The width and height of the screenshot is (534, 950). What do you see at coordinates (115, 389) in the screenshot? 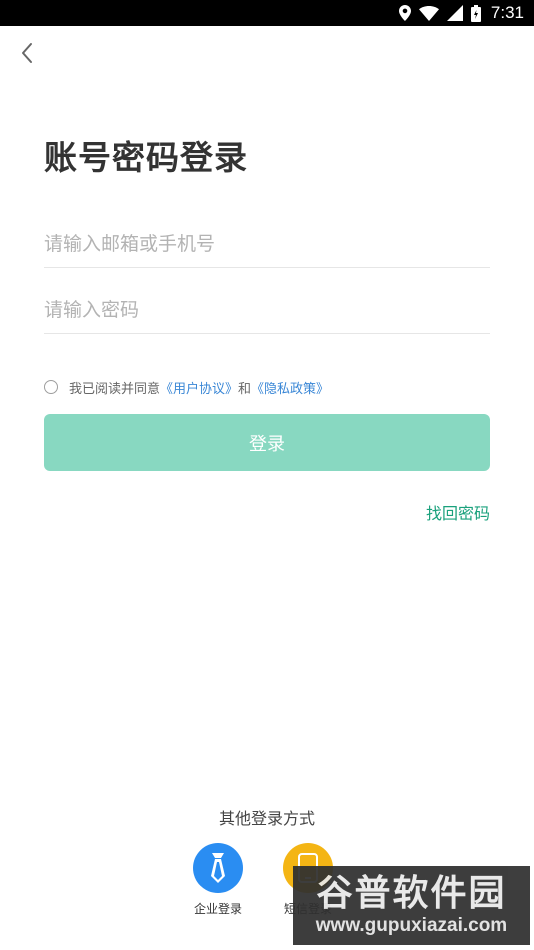
I see `agreement-prefix: 我已阅读并同意` at bounding box center [115, 389].